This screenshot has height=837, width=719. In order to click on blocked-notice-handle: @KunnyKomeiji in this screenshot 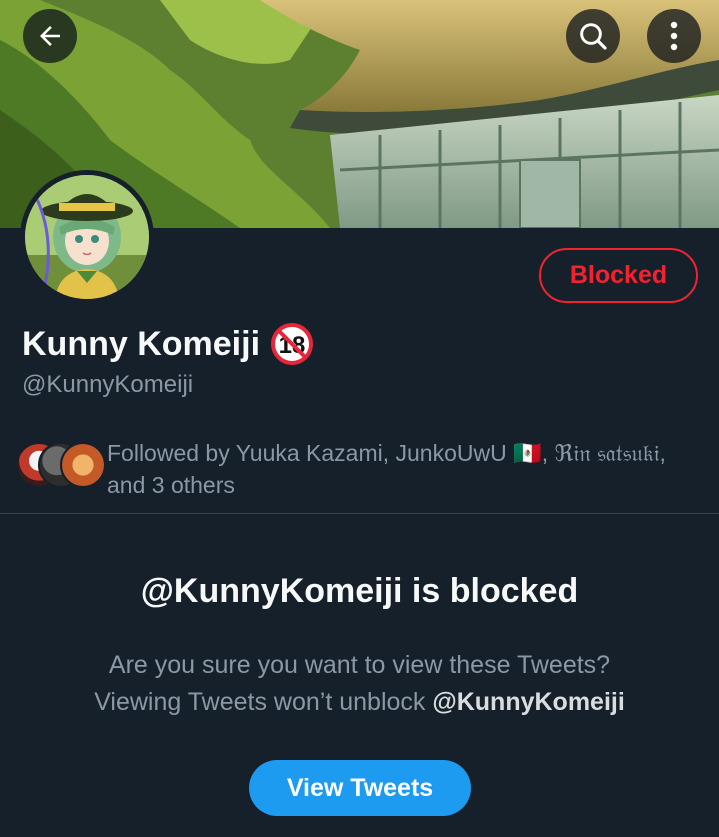, I will do `click(528, 702)`.